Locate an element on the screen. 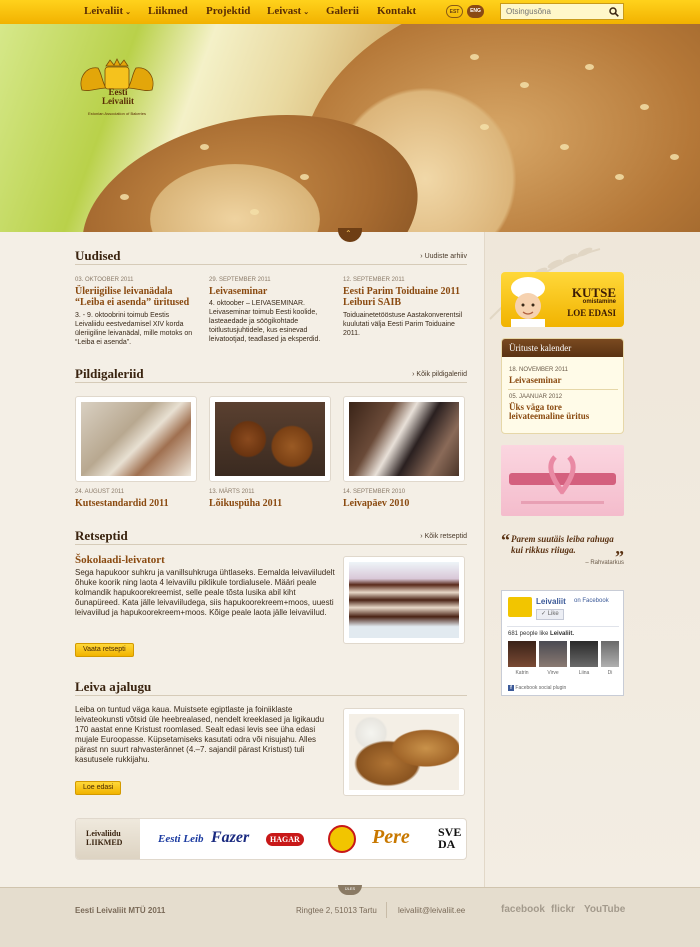 The width and height of the screenshot is (700, 947). partner-logo: SVE DA is located at coordinates (452, 838).